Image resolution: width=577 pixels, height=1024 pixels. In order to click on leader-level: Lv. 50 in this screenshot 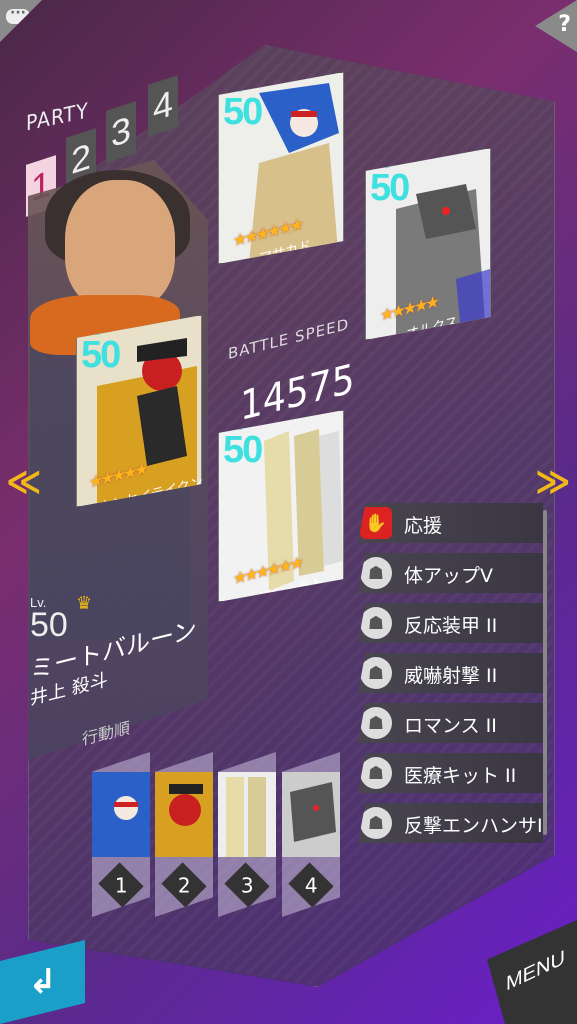, I will do `click(49, 619)`.